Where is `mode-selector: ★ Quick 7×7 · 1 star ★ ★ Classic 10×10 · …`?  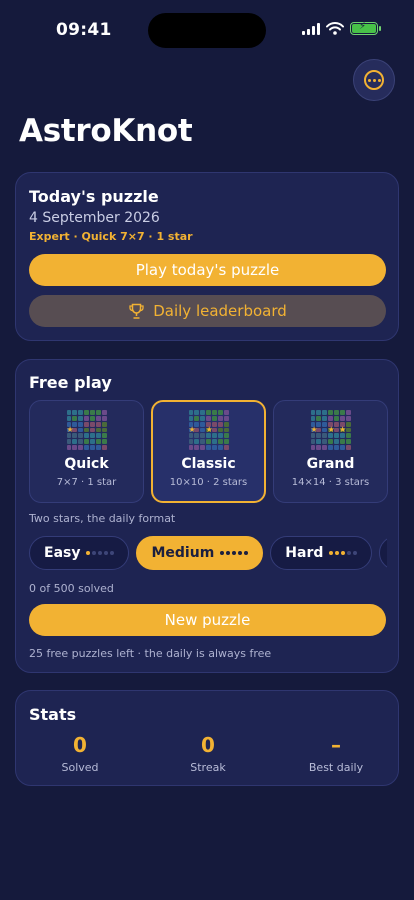 mode-selector: ★ Quick 7×7 · 1 star ★ ★ Classic 10×10 · … is located at coordinates (208, 451).